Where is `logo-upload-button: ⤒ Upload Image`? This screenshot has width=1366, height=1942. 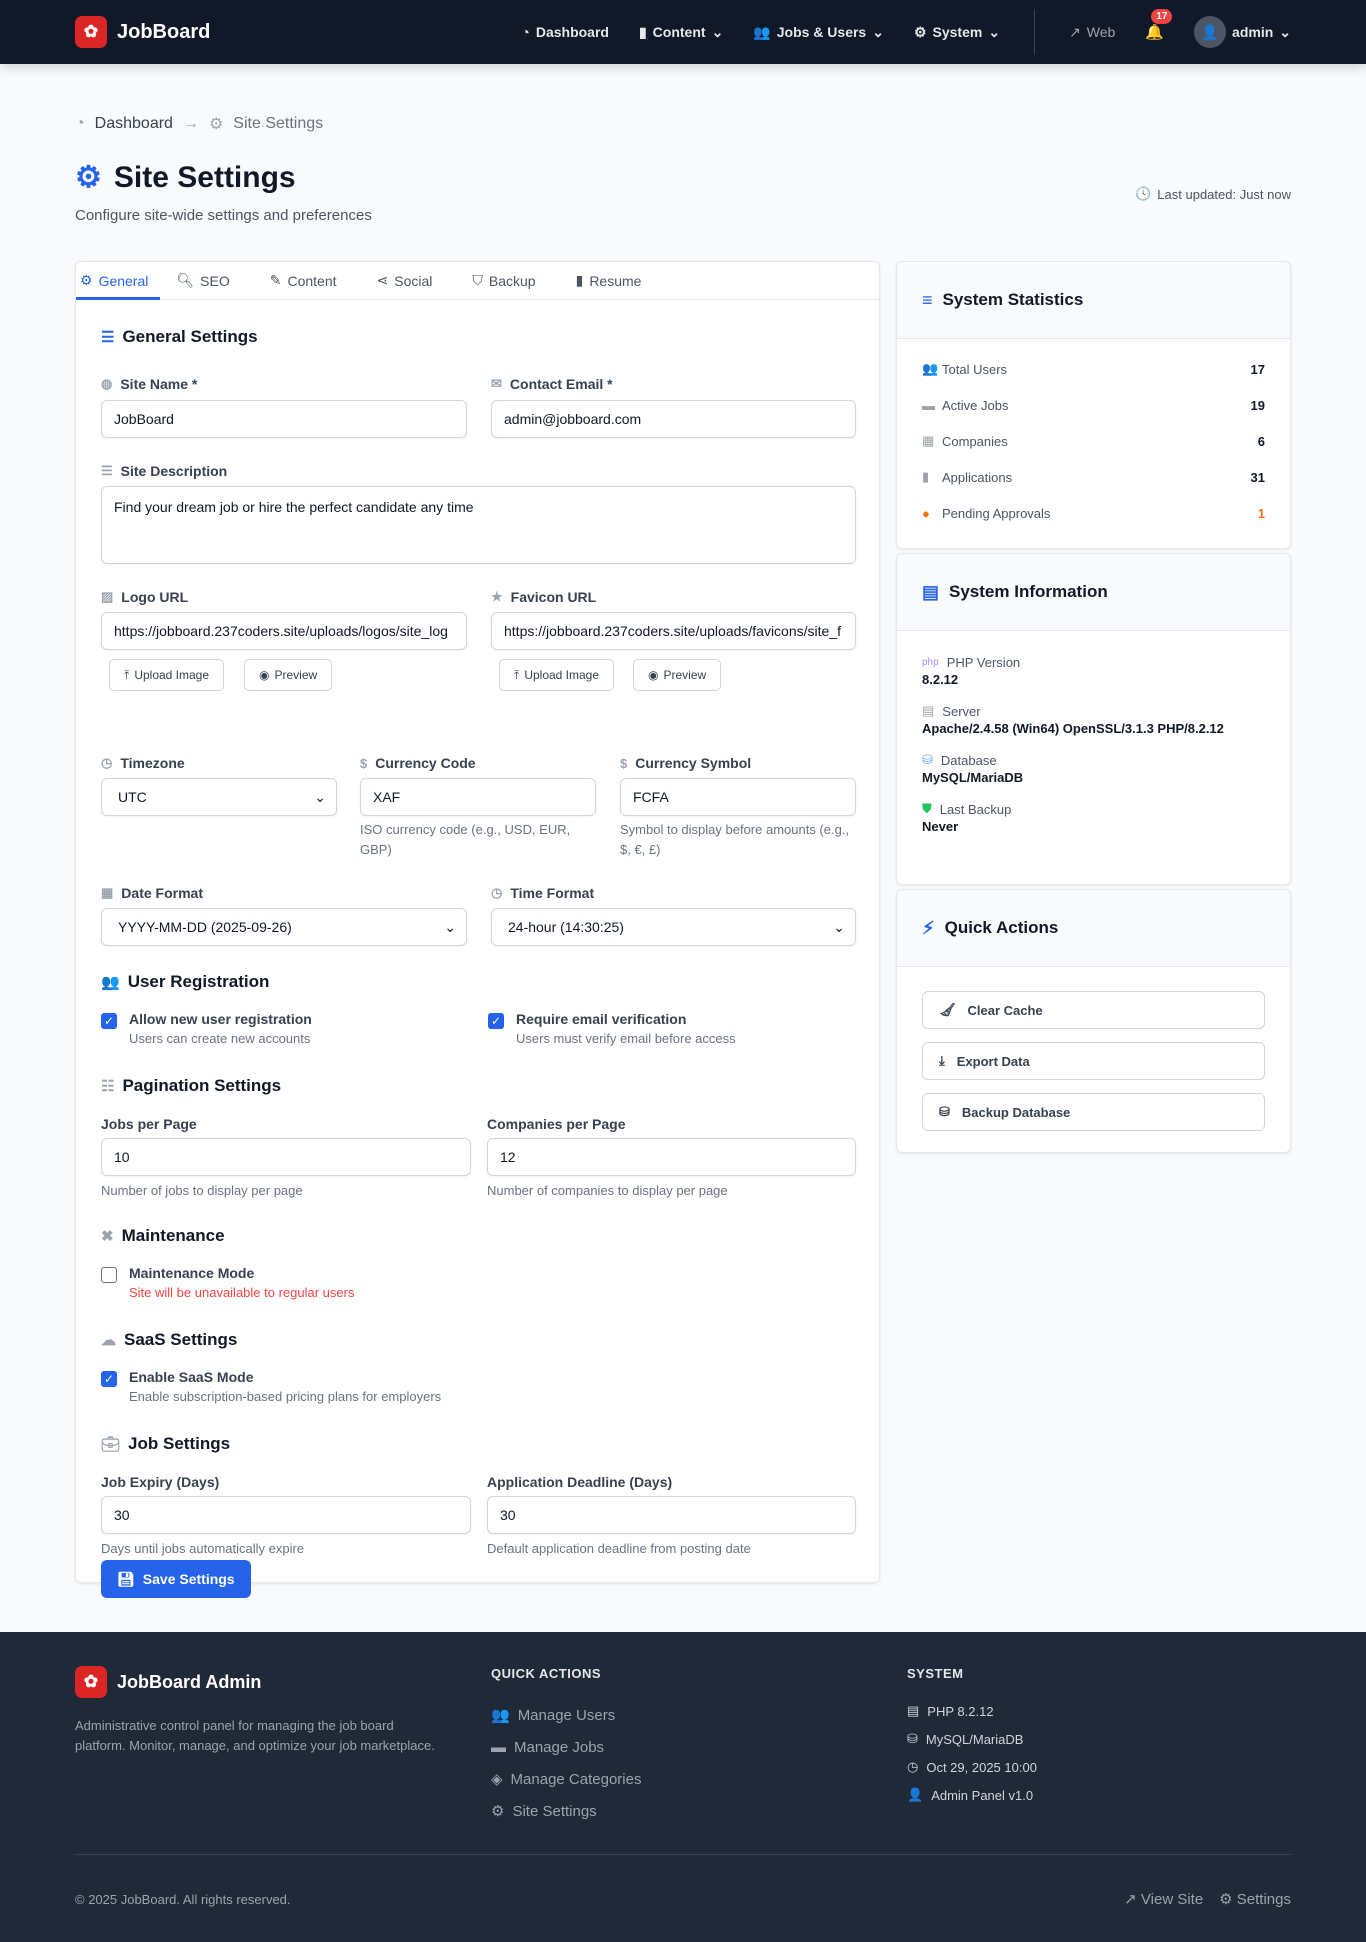
logo-upload-button: ⤒ Upload Image is located at coordinates (167, 675).